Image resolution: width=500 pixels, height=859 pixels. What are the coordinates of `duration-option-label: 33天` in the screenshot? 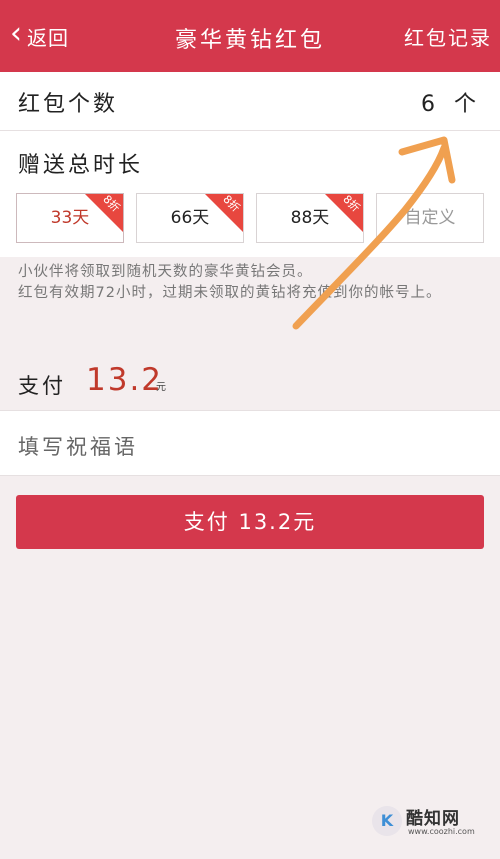 It's located at (70, 218).